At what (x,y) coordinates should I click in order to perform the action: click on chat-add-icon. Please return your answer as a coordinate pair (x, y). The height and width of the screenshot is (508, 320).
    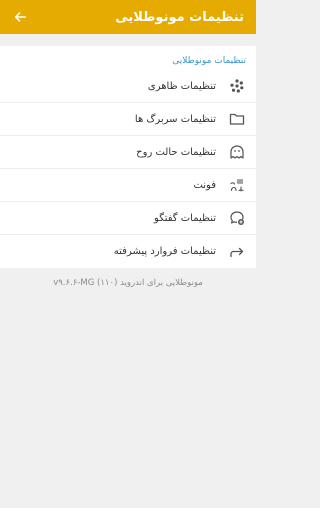
    Looking at the image, I should click on (237, 218).